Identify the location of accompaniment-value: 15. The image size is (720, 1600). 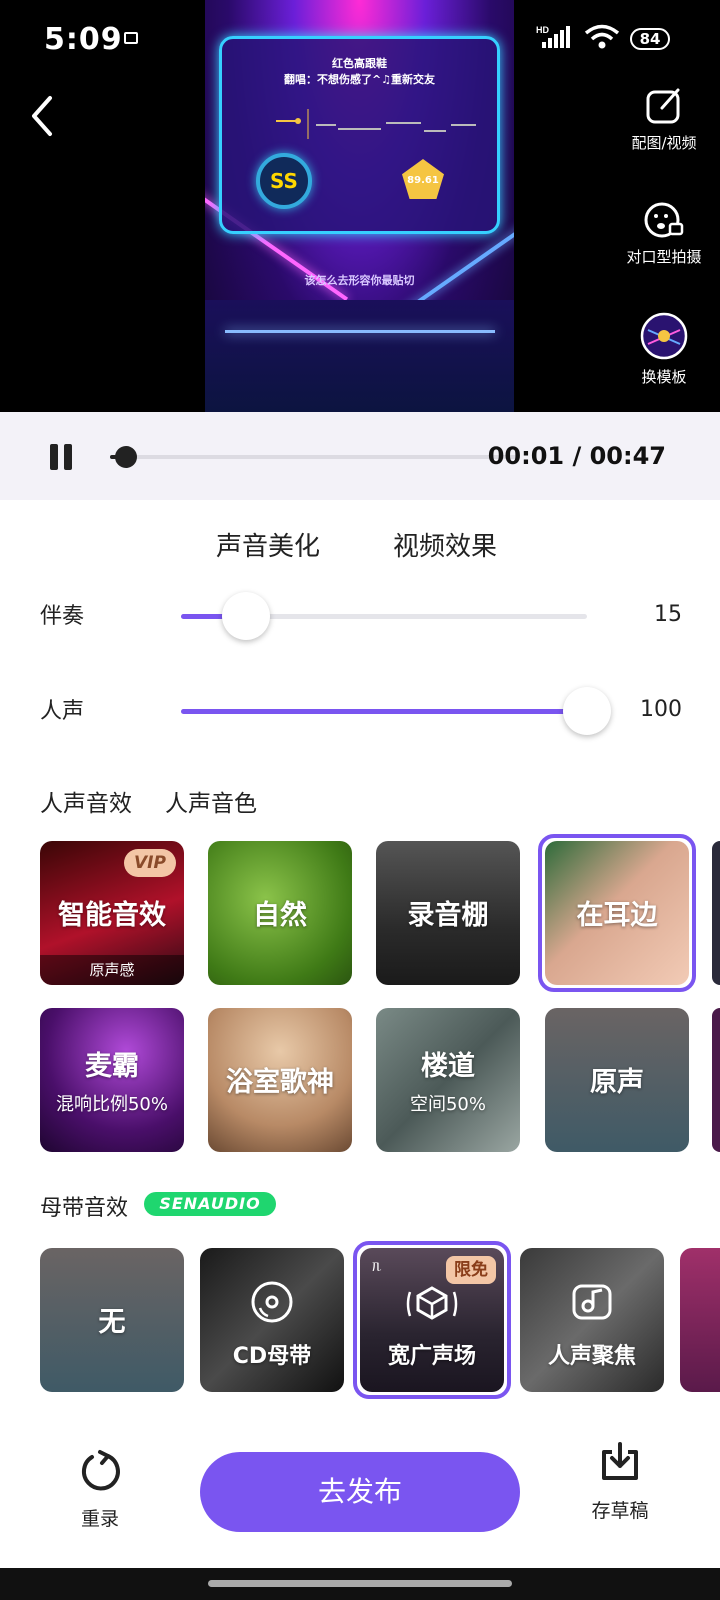
(668, 614).